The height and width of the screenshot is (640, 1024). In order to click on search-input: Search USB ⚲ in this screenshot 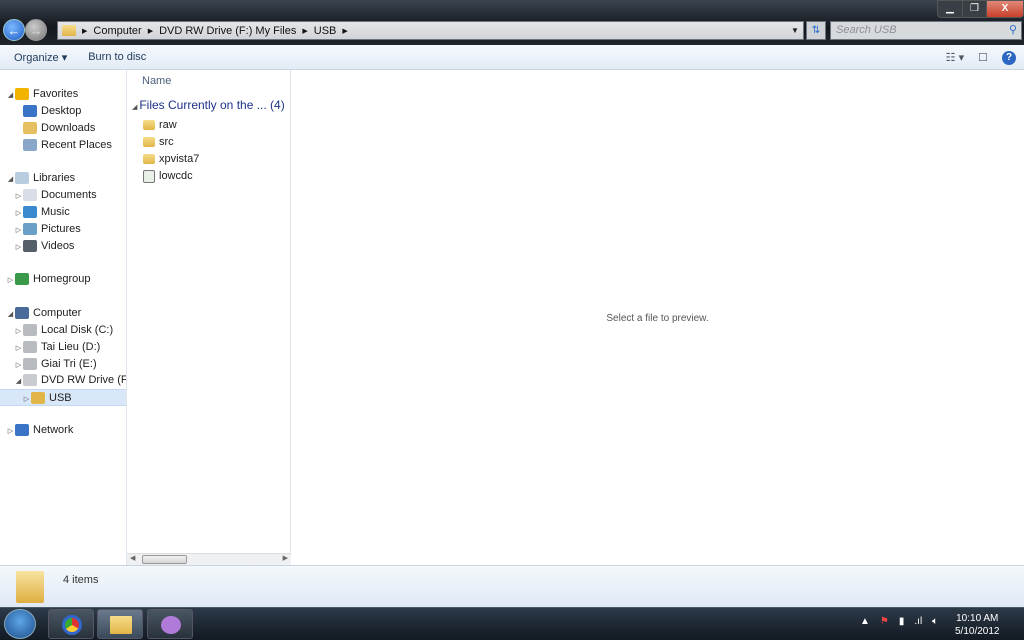, I will do `click(926, 30)`.